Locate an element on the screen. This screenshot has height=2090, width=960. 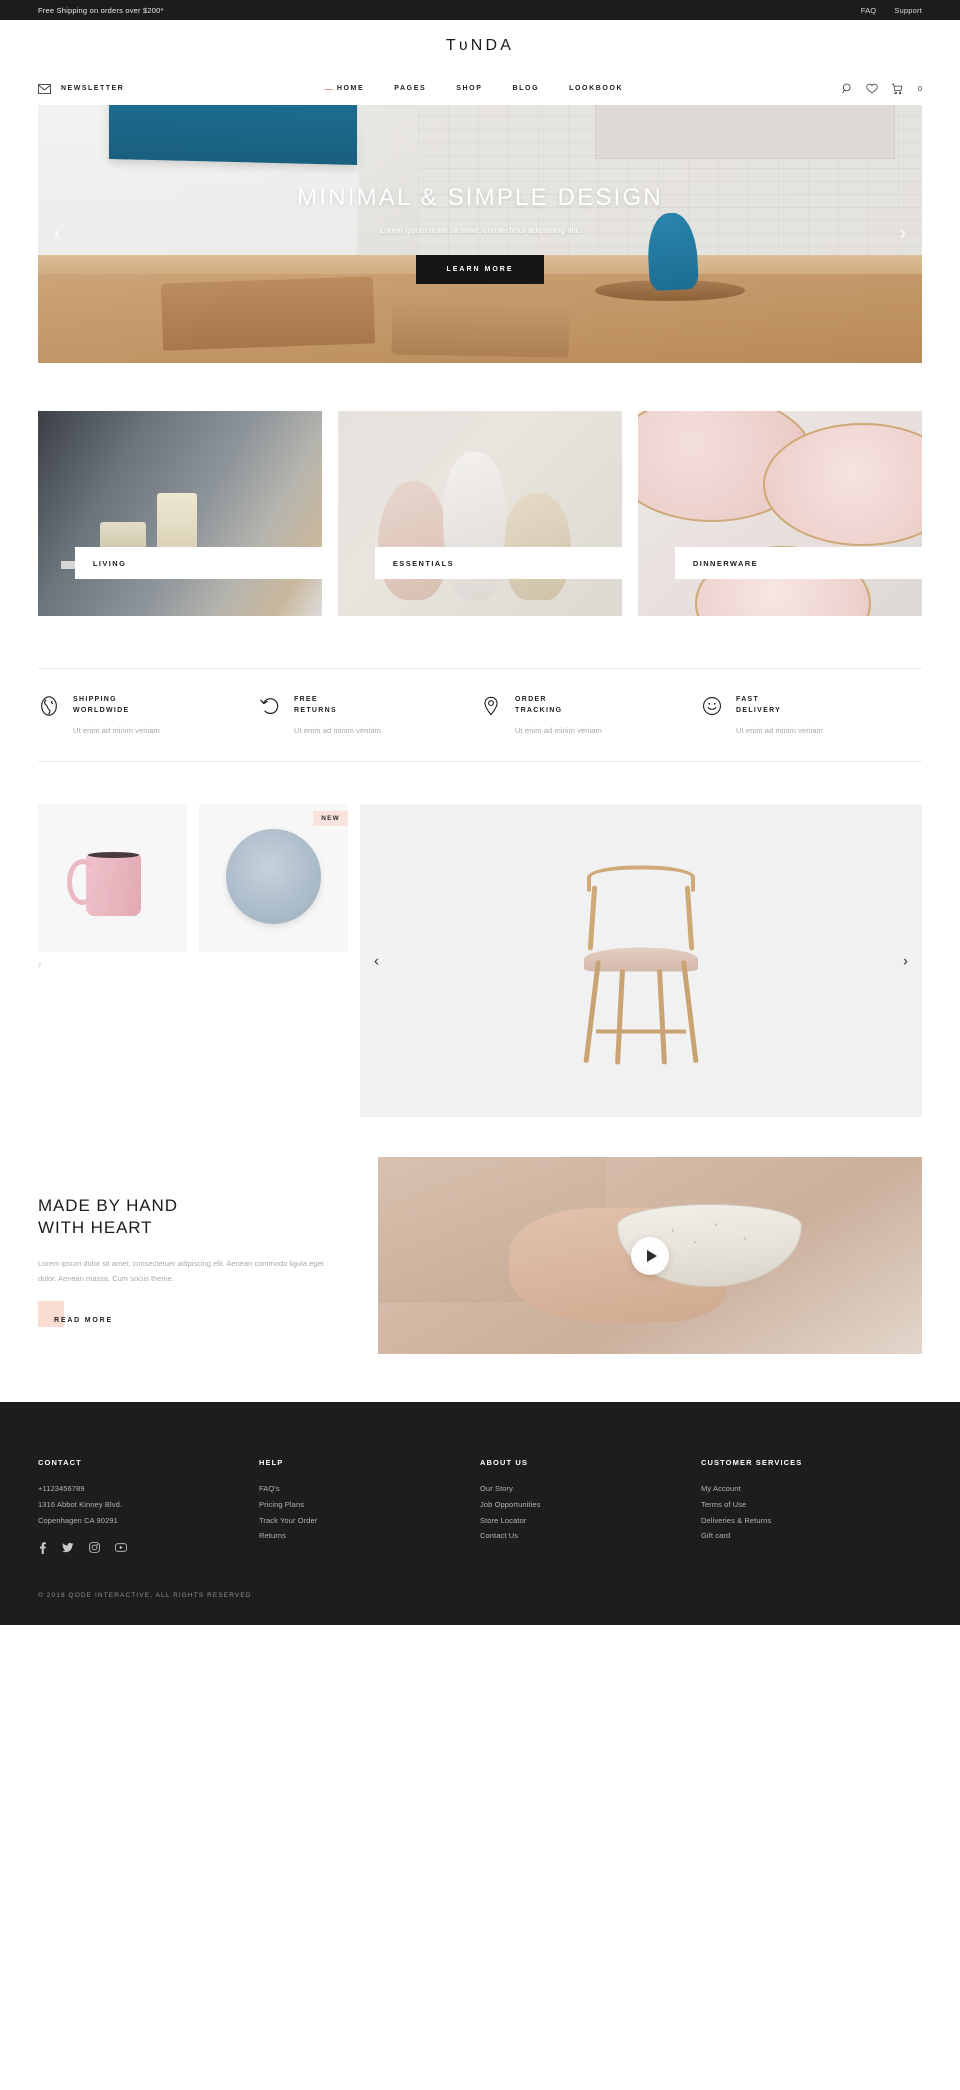
smiley-icon is located at coordinates (712, 706).